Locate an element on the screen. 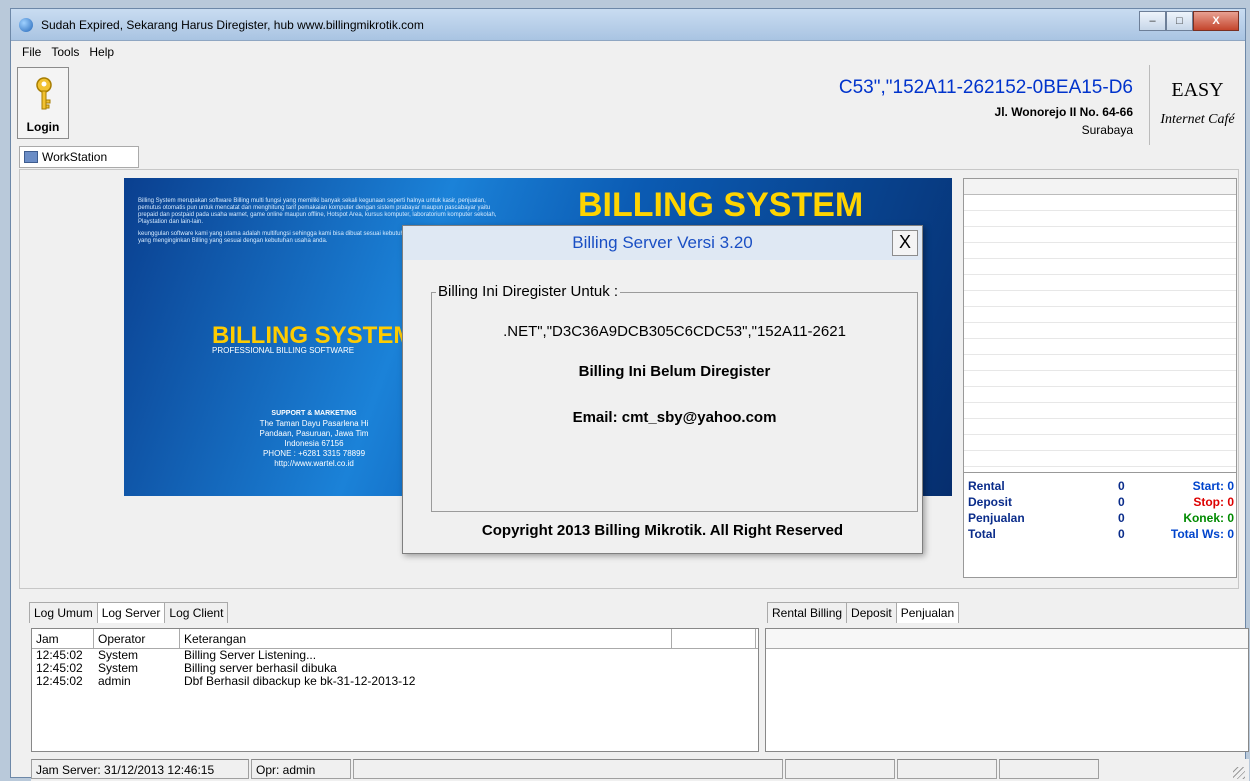  banner-title: BILLING SYSTEM is located at coordinates (721, 205).